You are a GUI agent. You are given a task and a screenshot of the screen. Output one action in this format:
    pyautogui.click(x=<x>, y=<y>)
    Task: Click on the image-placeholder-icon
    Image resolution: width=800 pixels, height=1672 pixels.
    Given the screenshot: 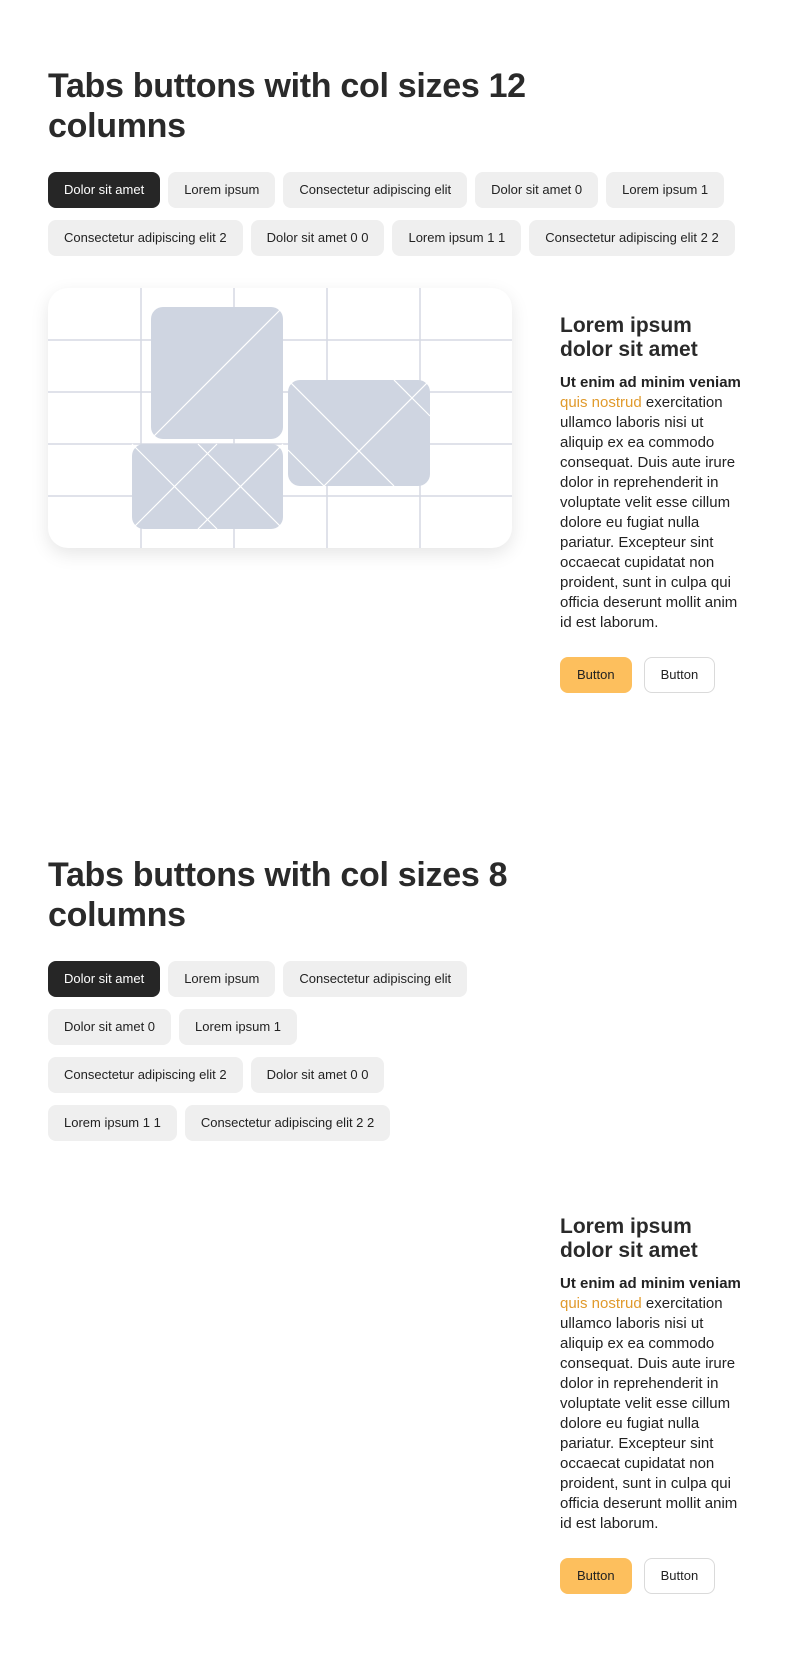 What is the action you would take?
    pyautogui.click(x=280, y=418)
    